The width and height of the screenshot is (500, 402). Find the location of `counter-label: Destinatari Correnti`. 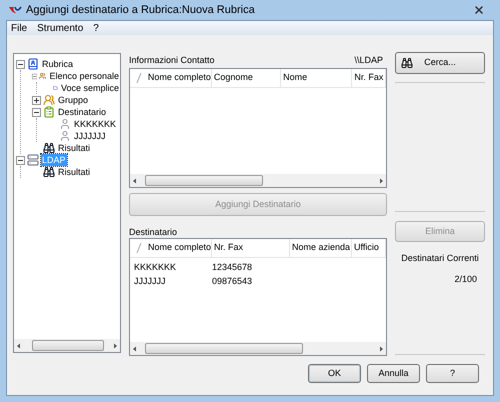

counter-label: Destinatari Correnti is located at coordinates (440, 258).